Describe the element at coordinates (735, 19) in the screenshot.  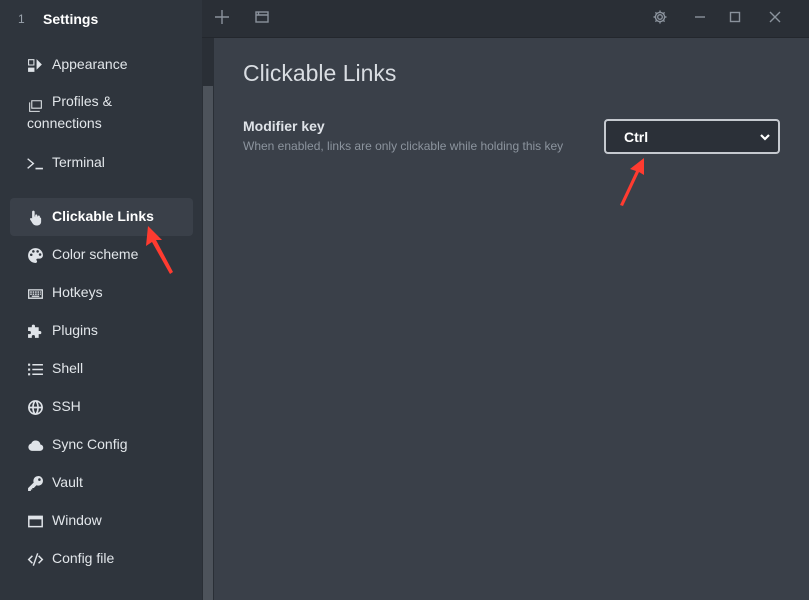
I see `maximize-icon` at that location.